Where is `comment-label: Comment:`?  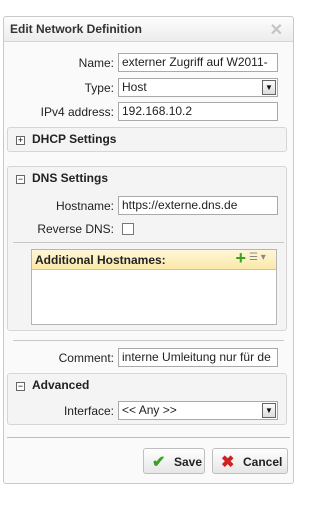 comment-label: Comment: is located at coordinates (86, 358).